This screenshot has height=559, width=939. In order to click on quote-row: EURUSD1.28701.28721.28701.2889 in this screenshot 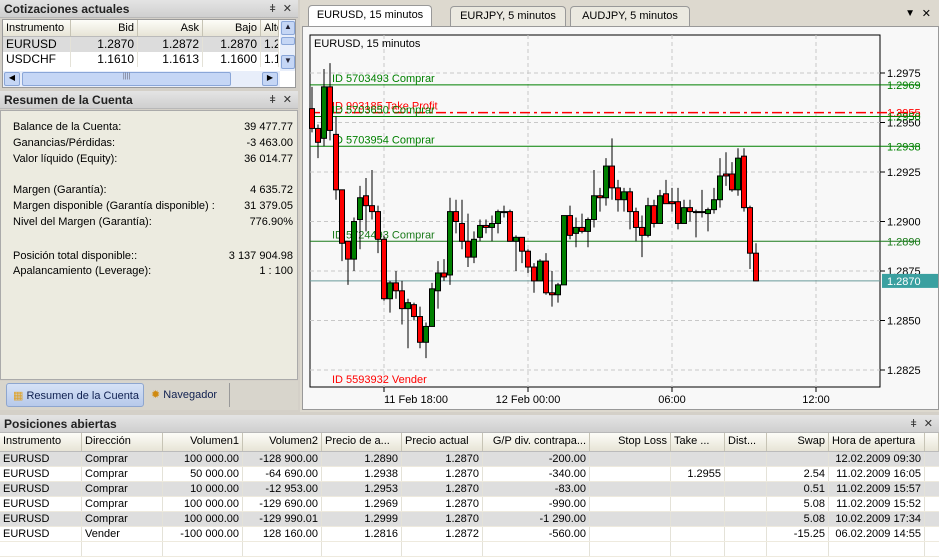, I will do `click(141, 44)`.